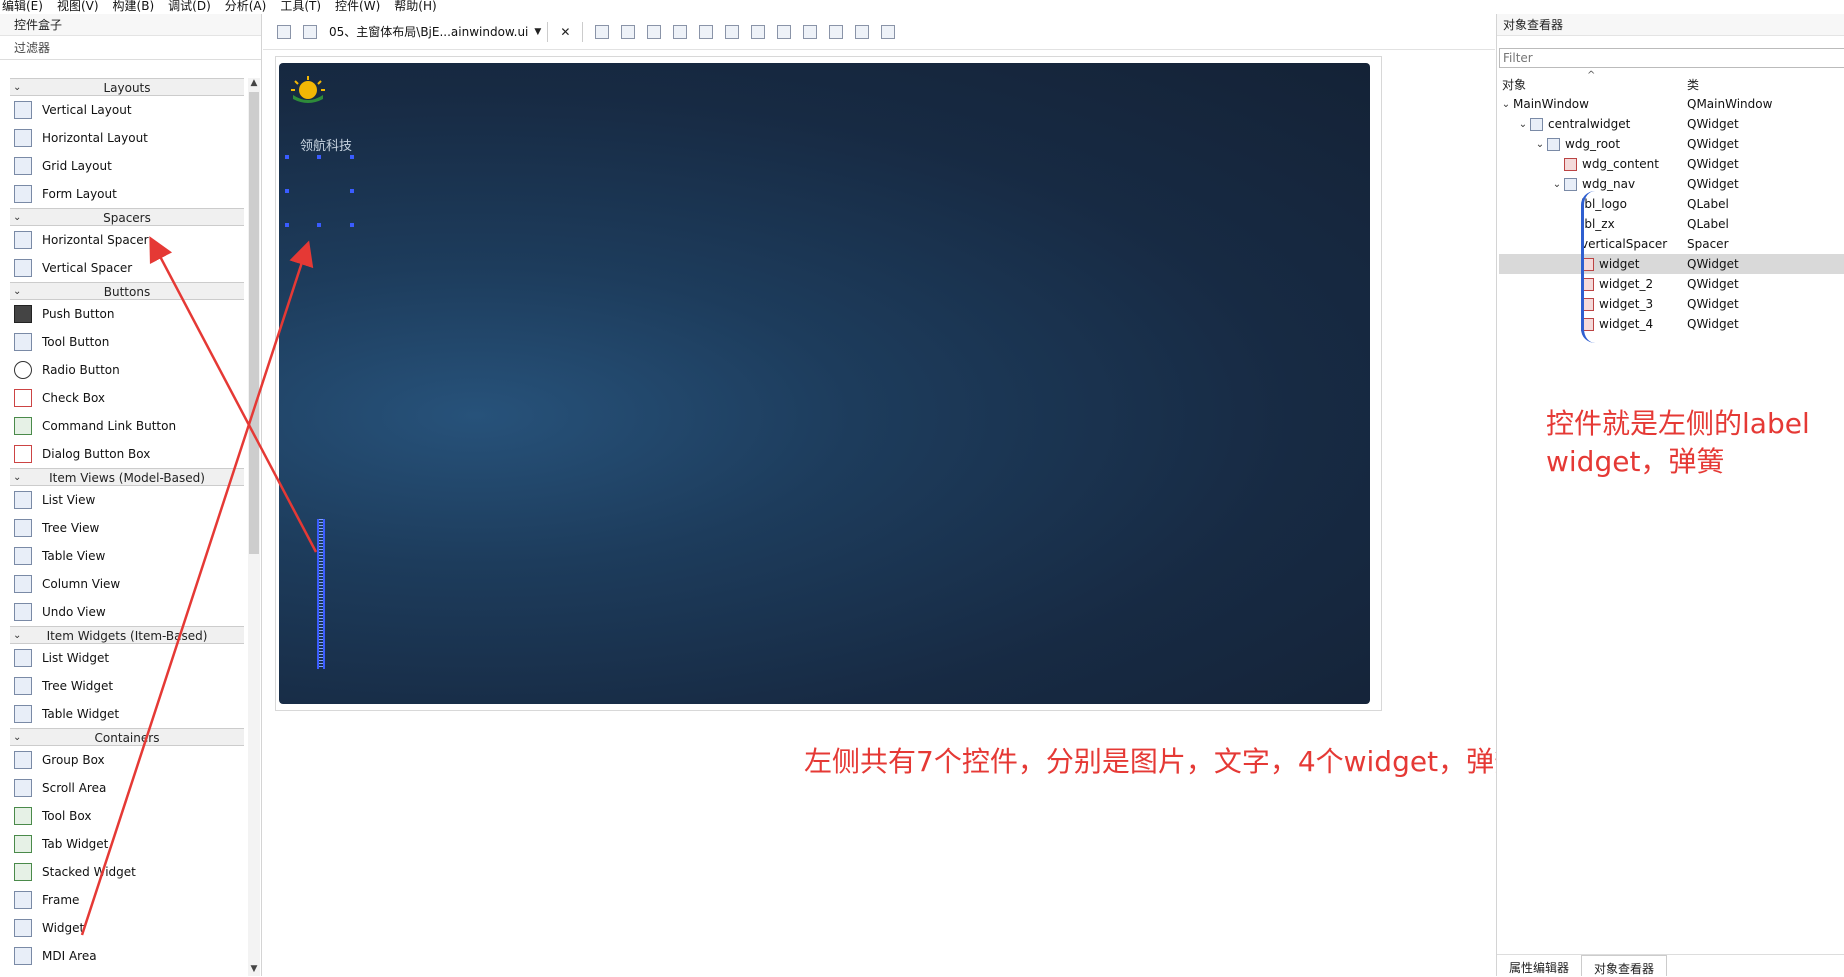 The width and height of the screenshot is (1844, 977). What do you see at coordinates (1671, 264) in the screenshot?
I see `tree-row: widget QWidget` at bounding box center [1671, 264].